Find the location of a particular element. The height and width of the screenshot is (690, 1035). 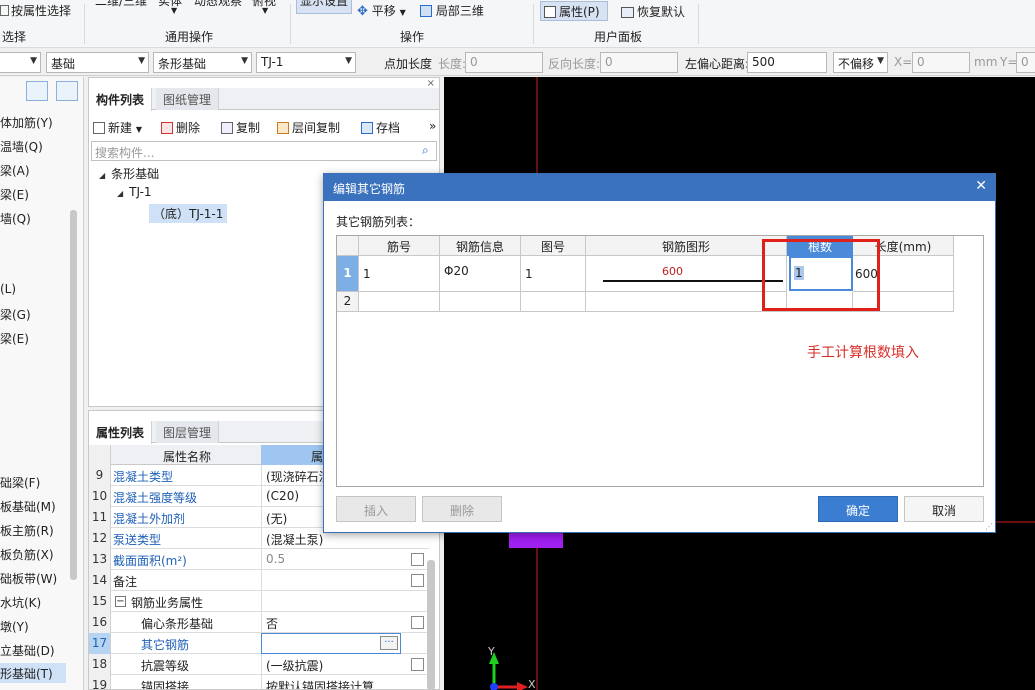

nav-item: 墙(Q) is located at coordinates (15, 218).